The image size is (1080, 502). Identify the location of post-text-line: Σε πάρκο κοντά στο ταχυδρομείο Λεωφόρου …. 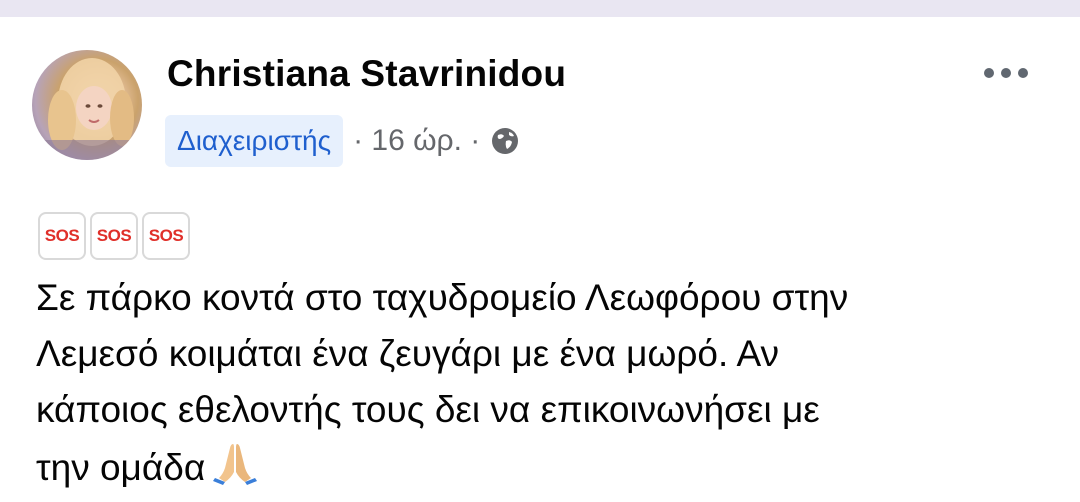
(442, 297).